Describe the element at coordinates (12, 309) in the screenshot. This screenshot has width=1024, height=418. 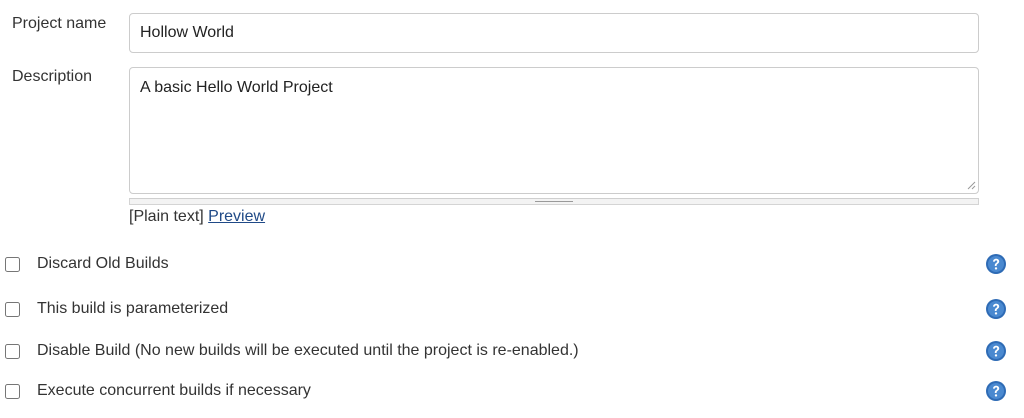
I see `parameterized-checkbox` at that location.